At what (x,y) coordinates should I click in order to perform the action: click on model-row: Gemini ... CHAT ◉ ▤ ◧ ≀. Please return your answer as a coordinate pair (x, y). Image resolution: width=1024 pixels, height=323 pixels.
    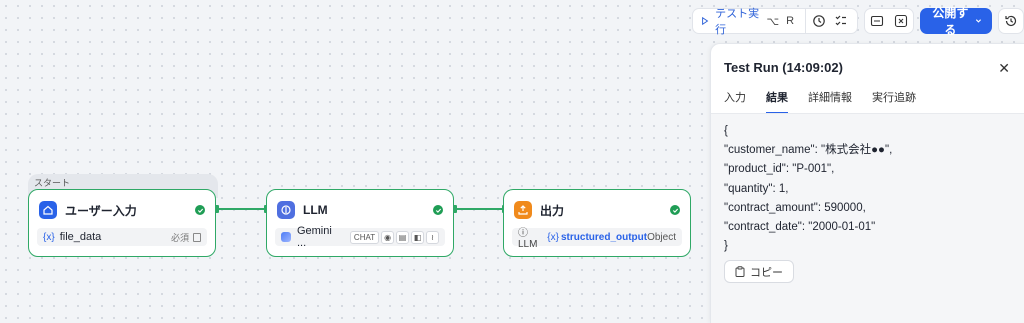
    Looking at the image, I should click on (360, 237).